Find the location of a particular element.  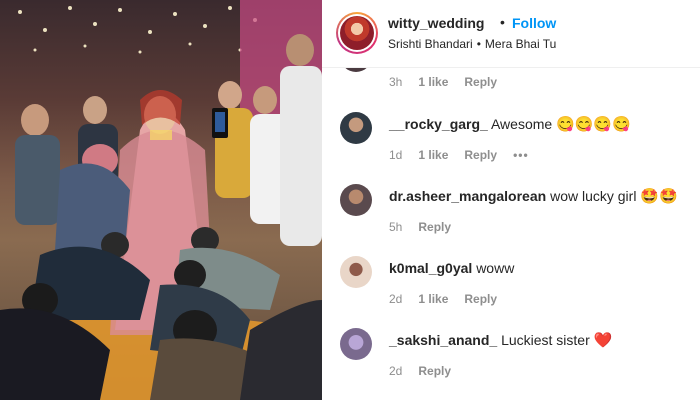

comment-emoji: 🤩🤩 is located at coordinates (659, 196).